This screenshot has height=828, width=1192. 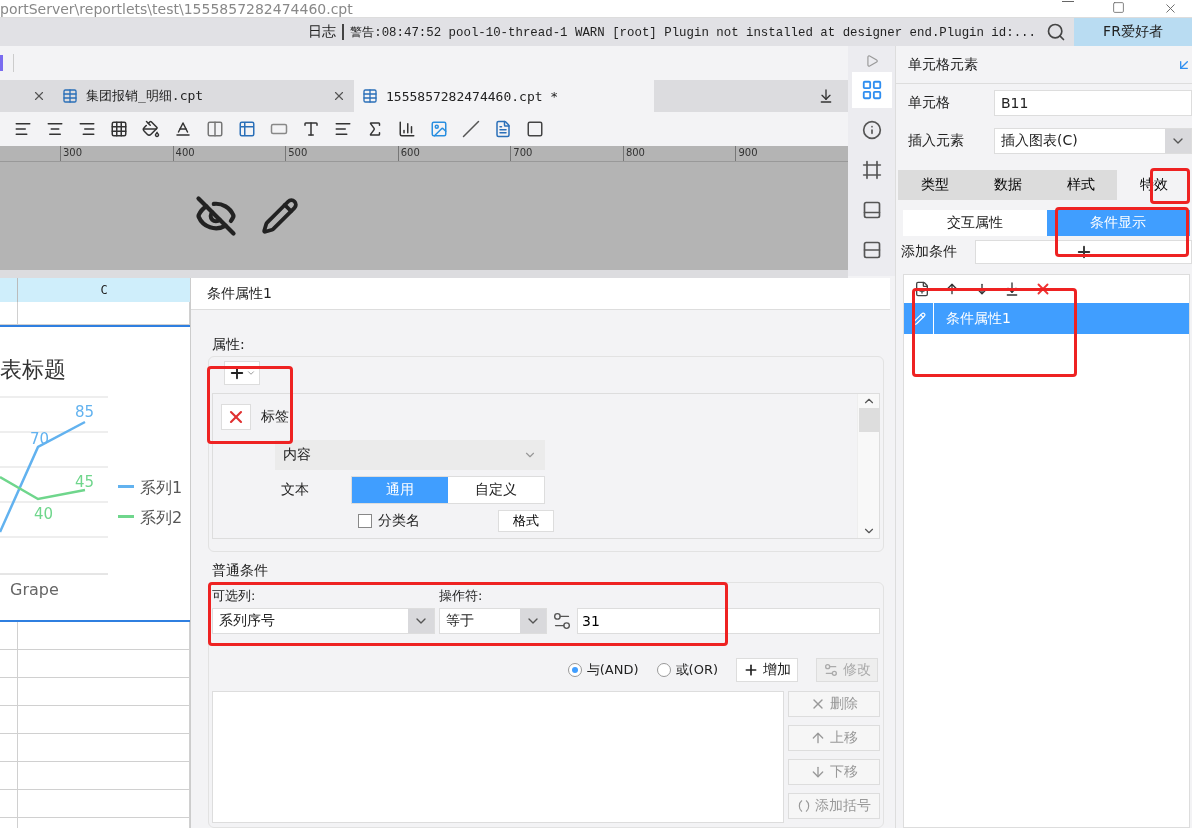 What do you see at coordinates (454, 153) in the screenshot?
I see `ruler-label: 600` at bounding box center [454, 153].